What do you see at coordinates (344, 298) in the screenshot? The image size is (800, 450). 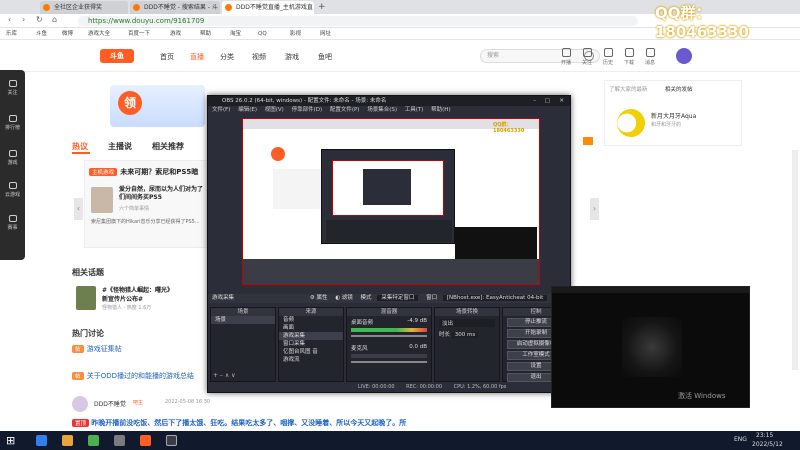 I see `filters-button: ◐ 滤镜` at bounding box center [344, 298].